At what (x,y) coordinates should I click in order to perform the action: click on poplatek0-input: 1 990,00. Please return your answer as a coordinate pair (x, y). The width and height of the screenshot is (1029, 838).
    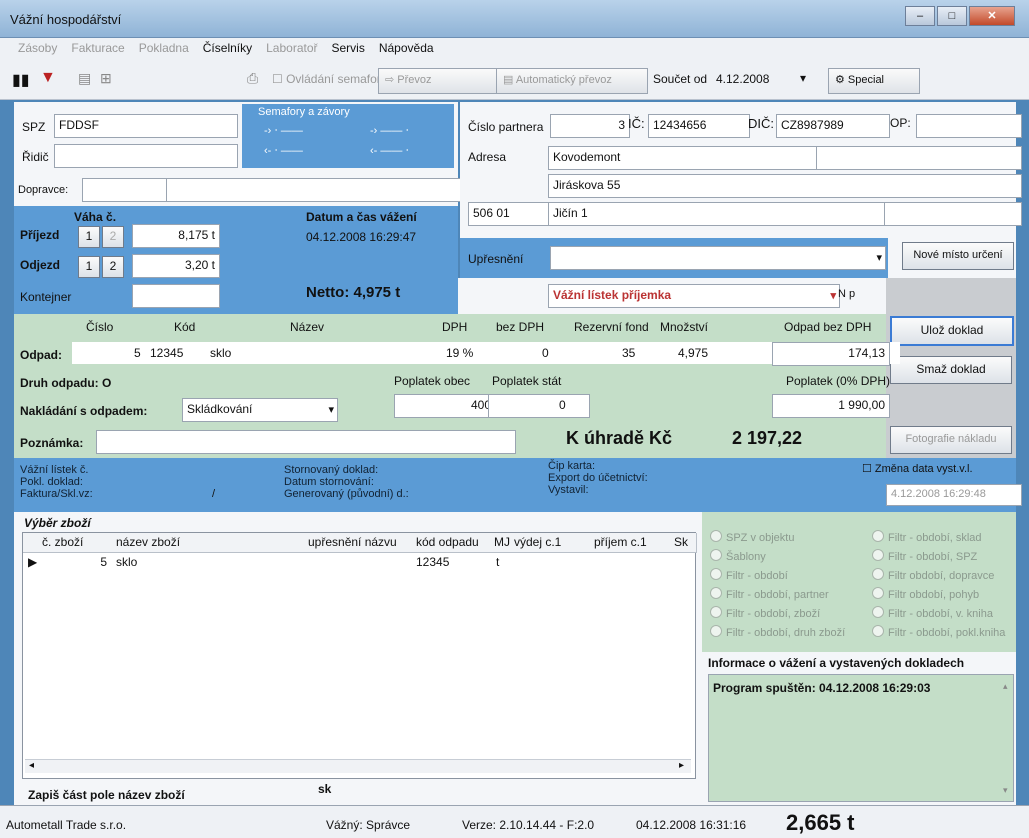
    Looking at the image, I should click on (831, 406).